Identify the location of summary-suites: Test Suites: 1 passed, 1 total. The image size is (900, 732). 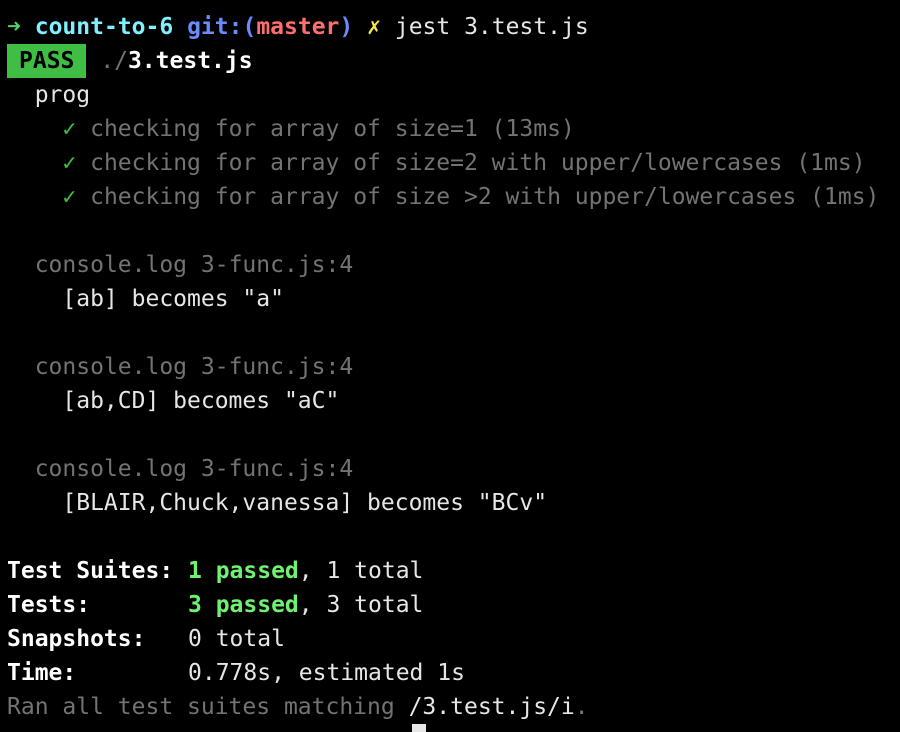
(215, 571).